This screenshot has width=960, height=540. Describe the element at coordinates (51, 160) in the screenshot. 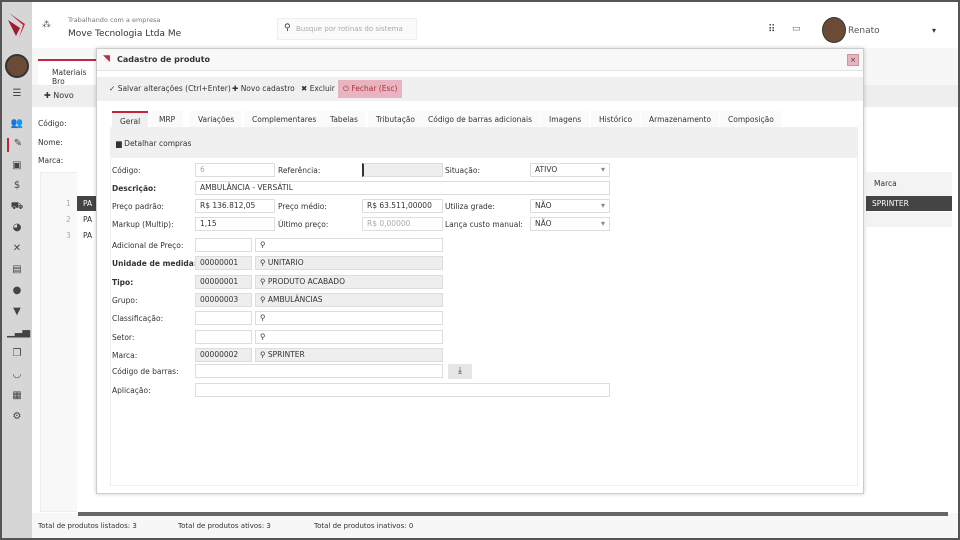

I see `bg-filter-marca: Marca:` at that location.